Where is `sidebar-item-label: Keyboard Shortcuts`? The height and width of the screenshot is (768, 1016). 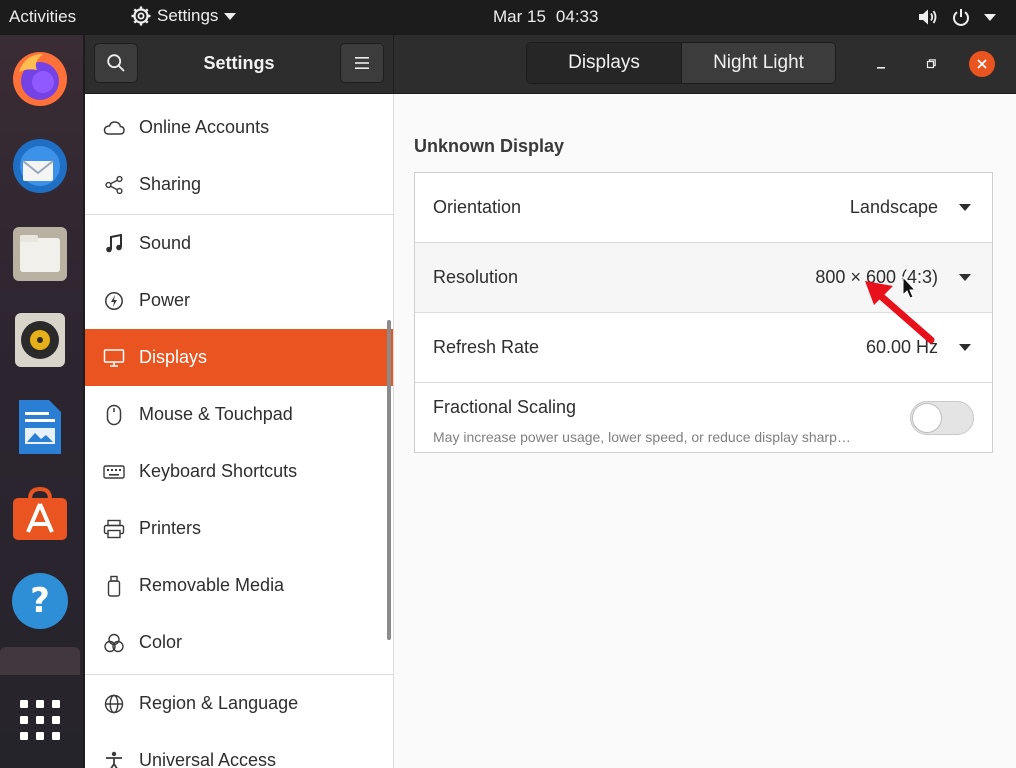 sidebar-item-label: Keyboard Shortcuts is located at coordinates (218, 471).